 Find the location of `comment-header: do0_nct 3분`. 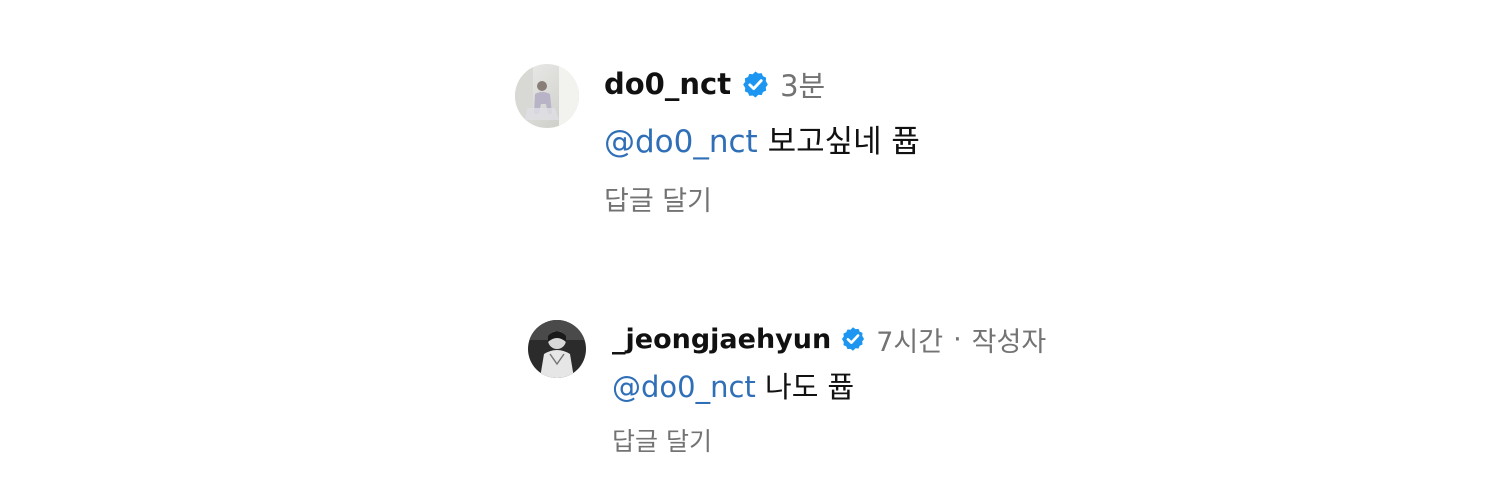

comment-header: do0_nct 3분 is located at coordinates (714, 84).